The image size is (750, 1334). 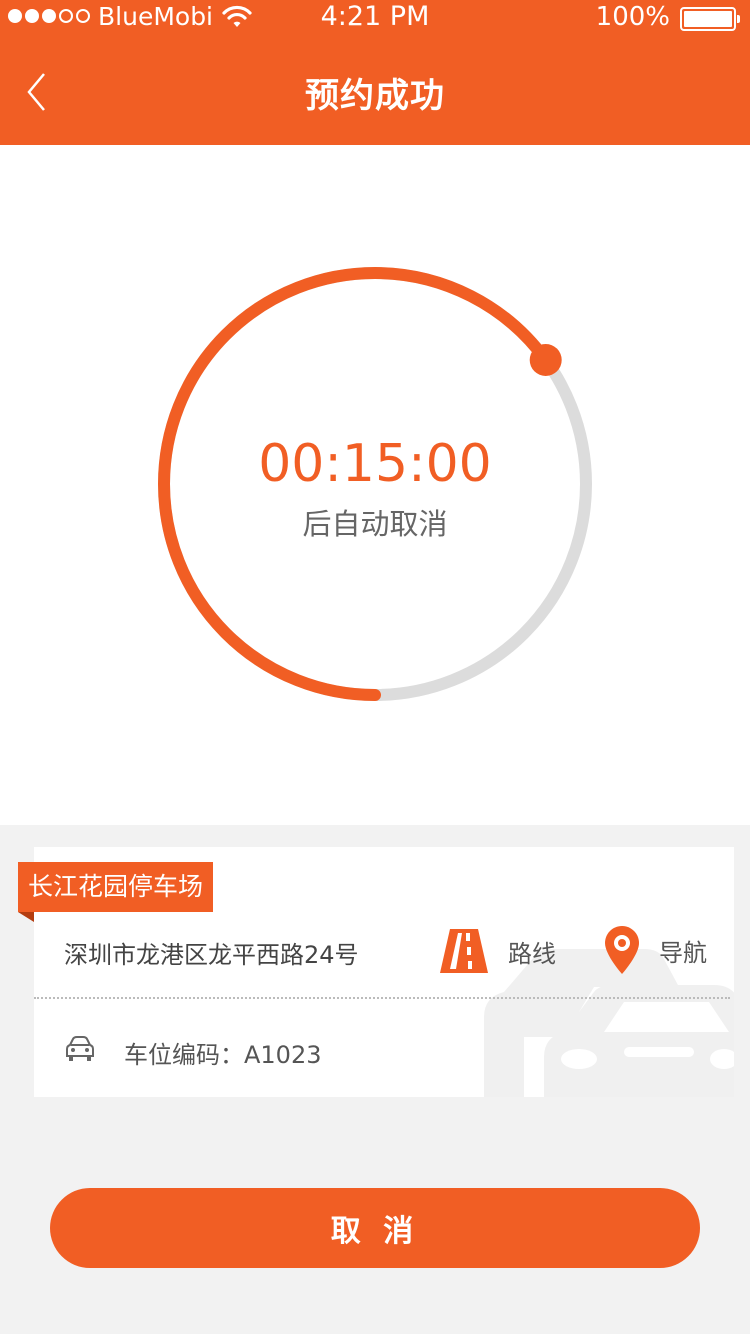 I want to click on page-title: 预约成功, so click(x=375, y=96).